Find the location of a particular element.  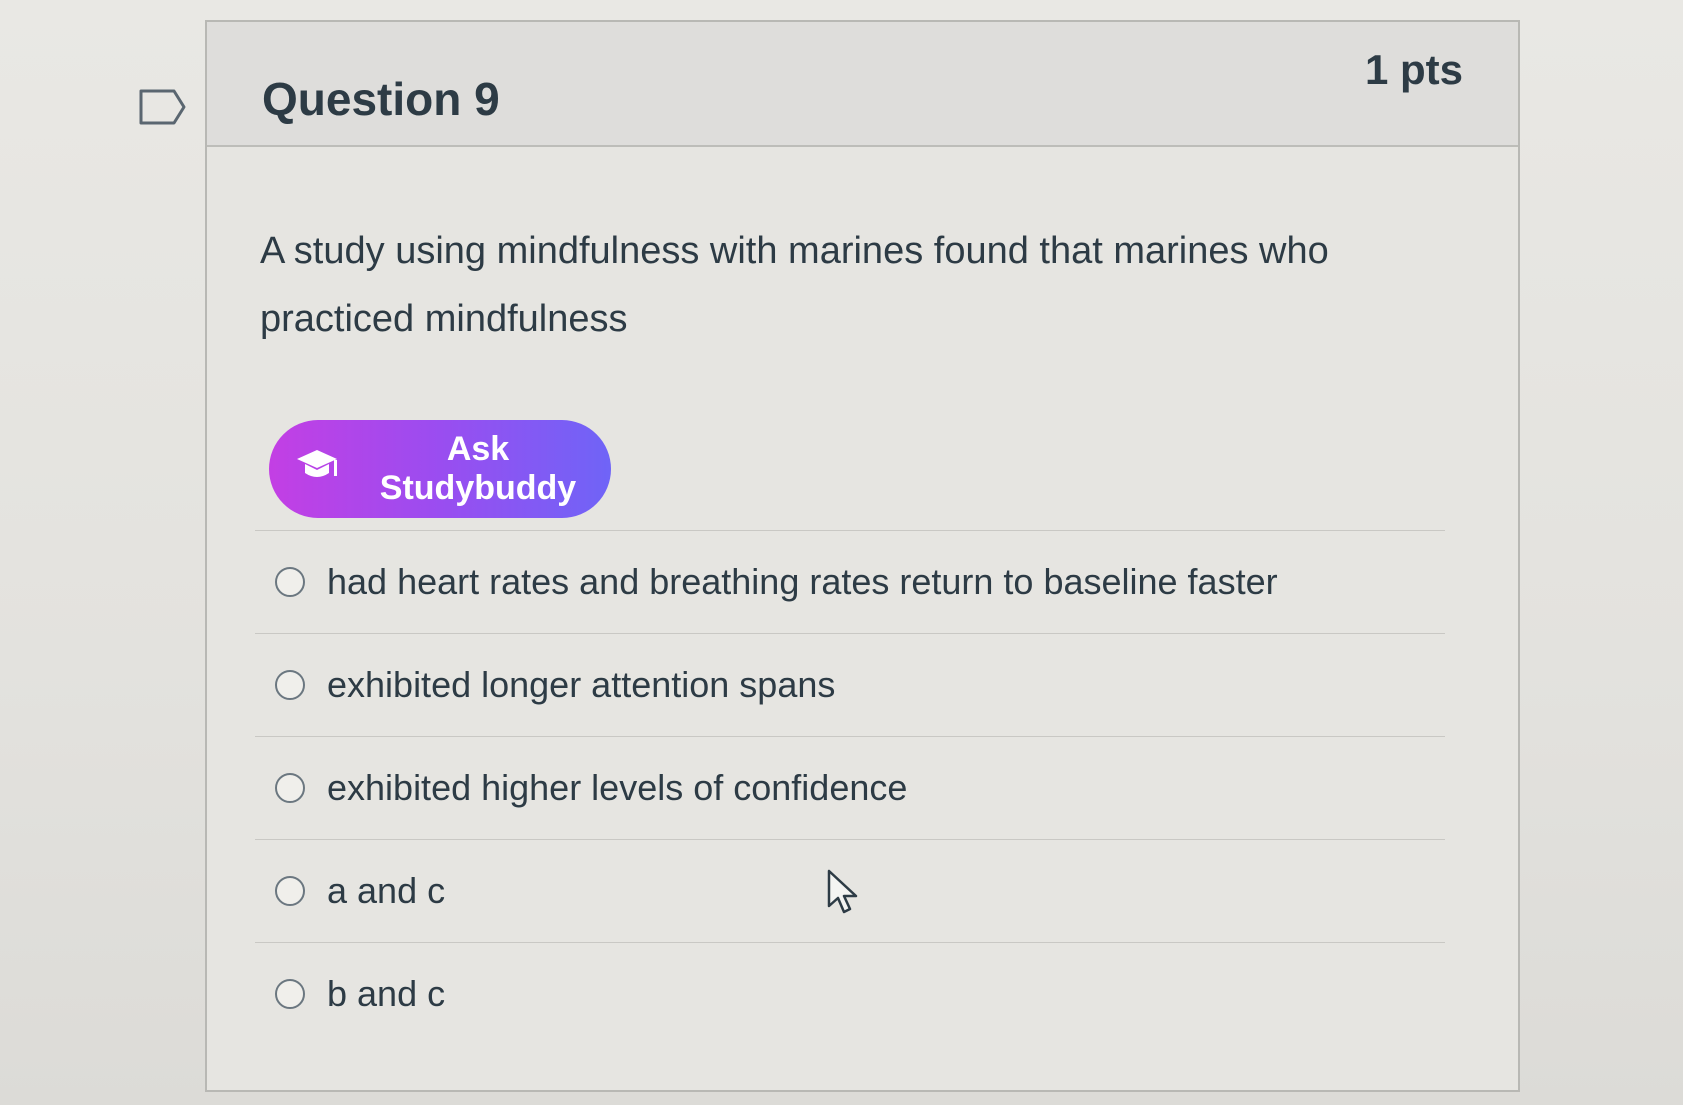

ask-studybuddy-label: Ask Studybuddy is located at coordinates (478, 468).